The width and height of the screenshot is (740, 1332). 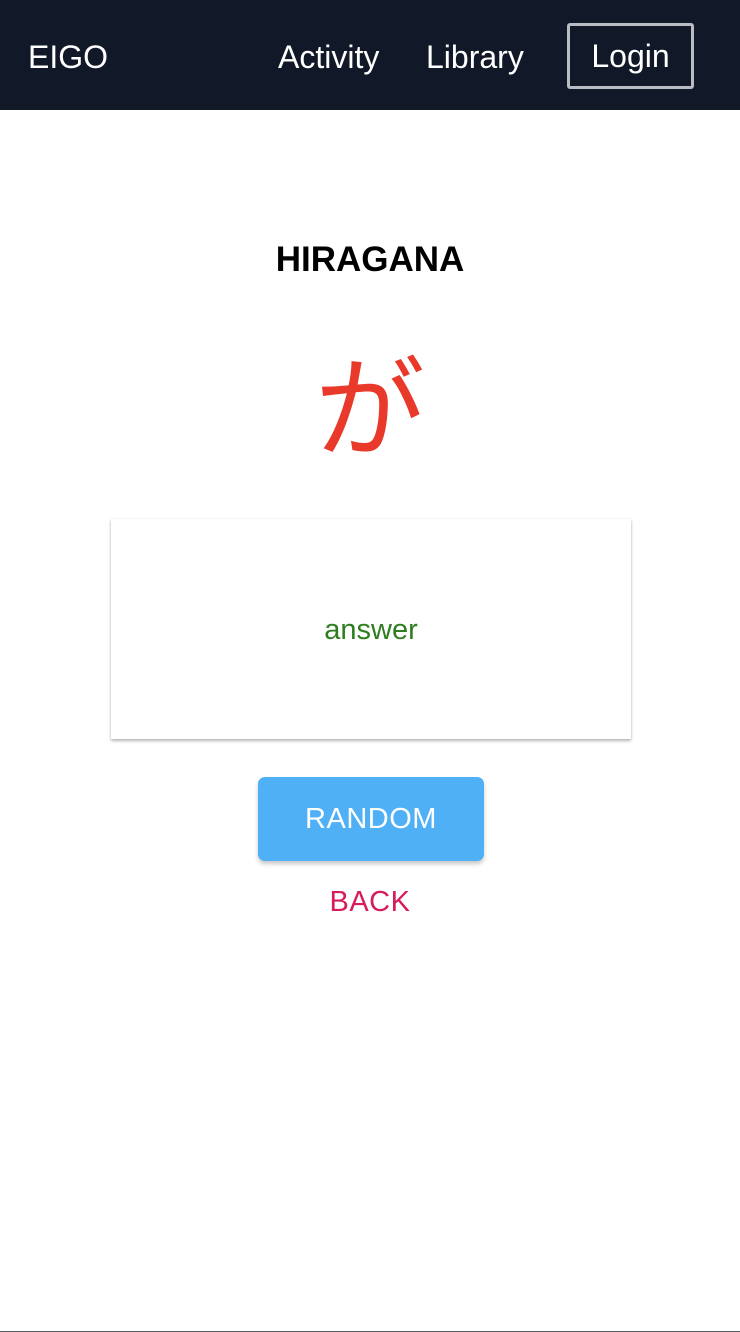 What do you see at coordinates (630, 56) in the screenshot?
I see `login-button: Login` at bounding box center [630, 56].